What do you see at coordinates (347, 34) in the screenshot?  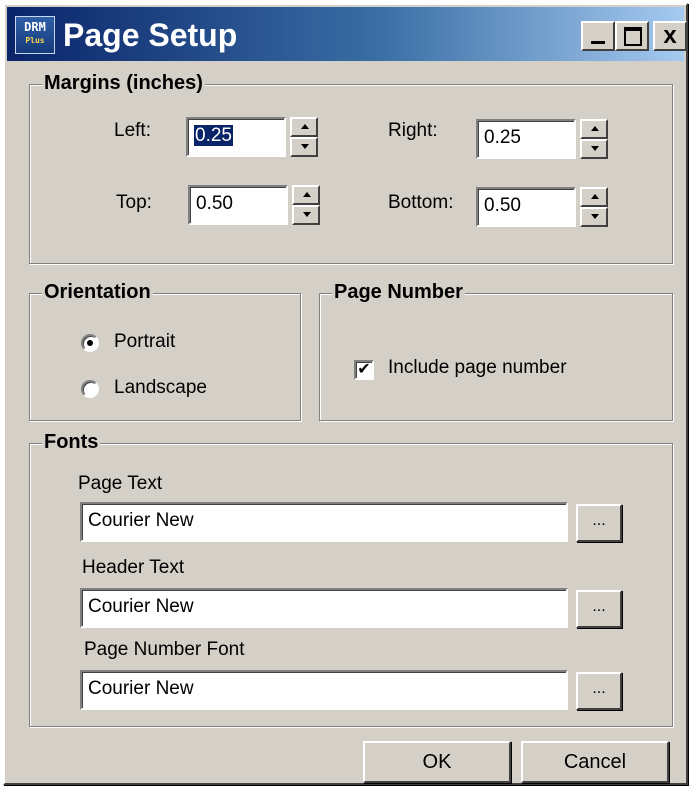 I see `title-bar: DRM Plus Page Setup x` at bounding box center [347, 34].